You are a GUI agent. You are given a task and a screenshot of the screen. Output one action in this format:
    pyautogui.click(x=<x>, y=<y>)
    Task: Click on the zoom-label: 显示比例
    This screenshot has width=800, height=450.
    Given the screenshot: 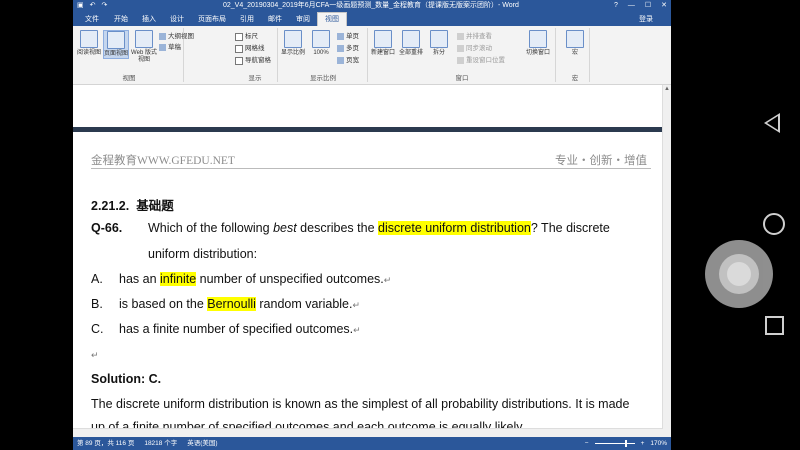 What is the action you would take?
    pyautogui.click(x=293, y=53)
    